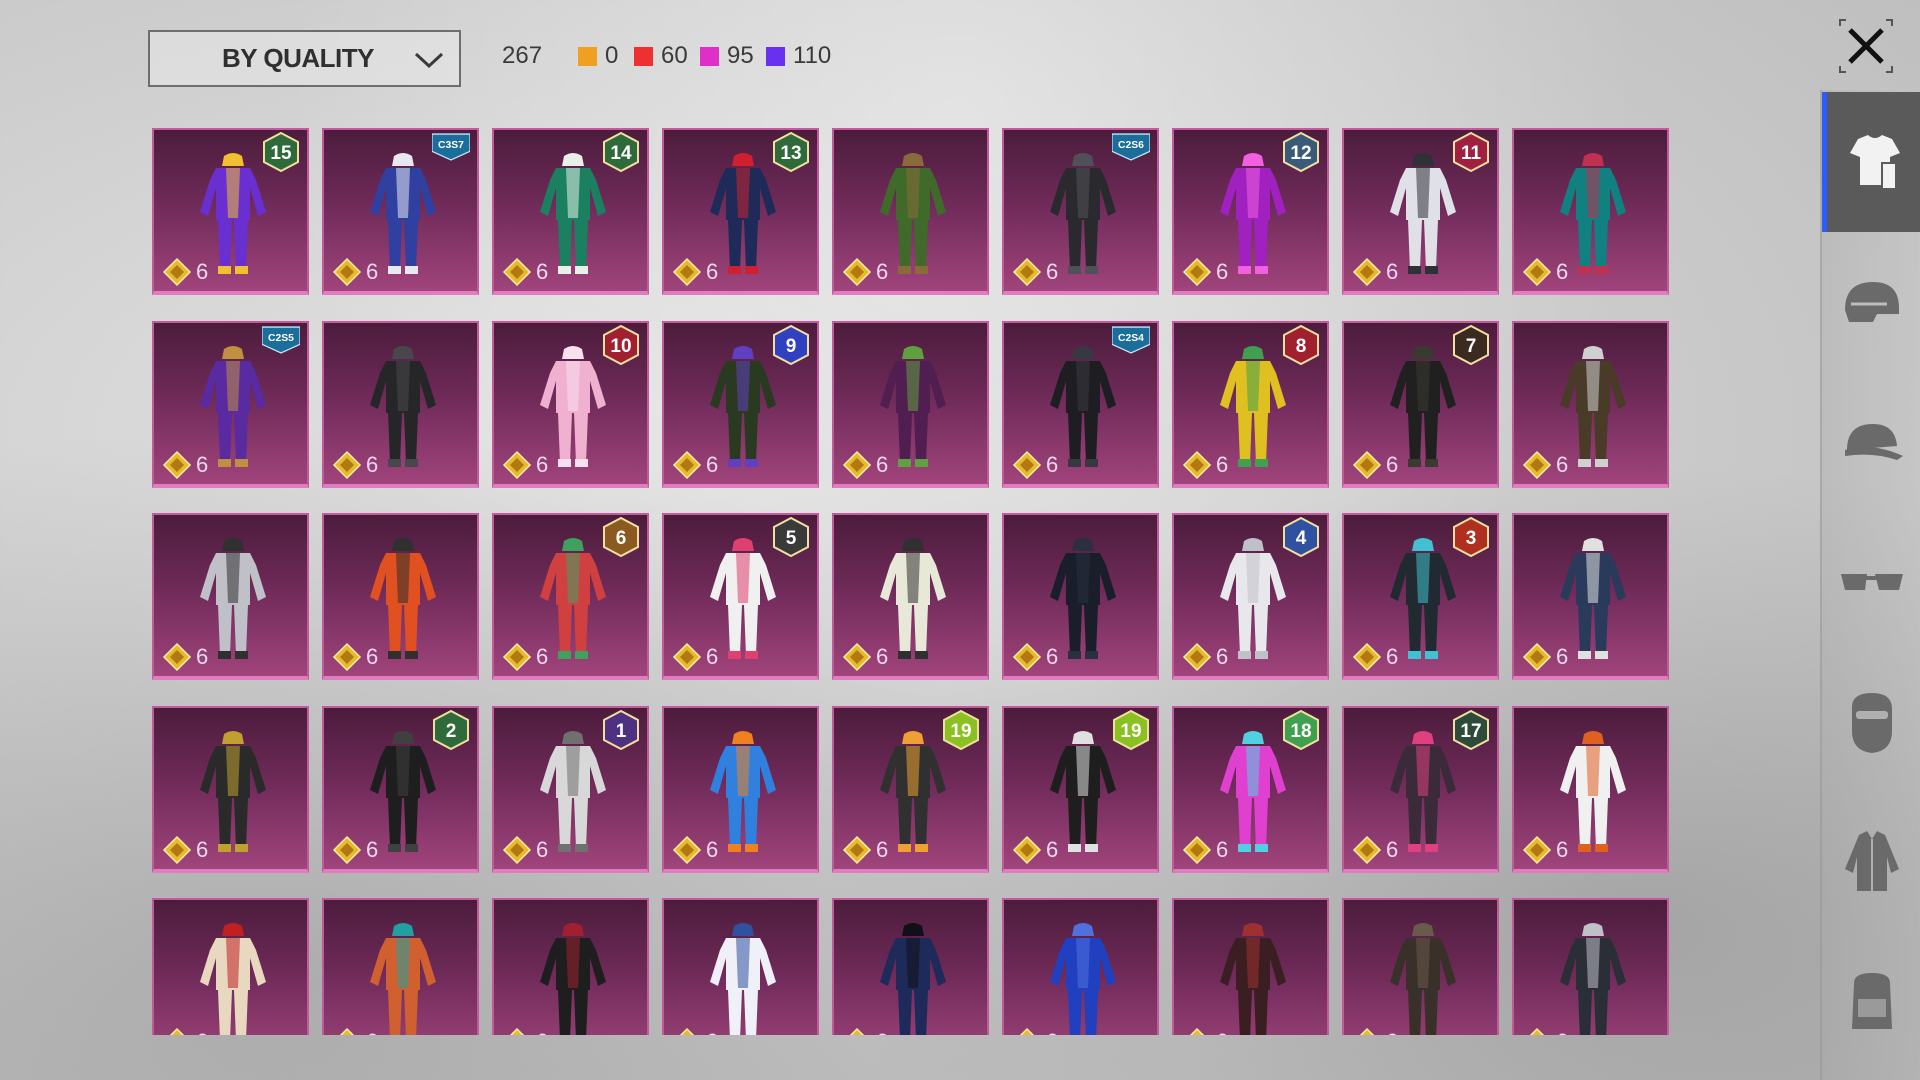 Image resolution: width=1920 pixels, height=1080 pixels. I want to click on outfit-card: 13 6, so click(740, 211).